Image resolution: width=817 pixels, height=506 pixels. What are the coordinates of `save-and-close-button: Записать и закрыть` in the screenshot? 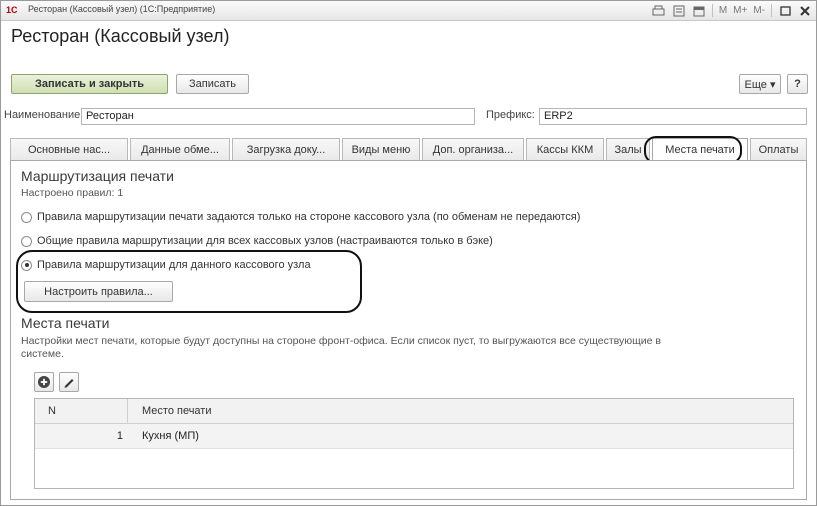 It's located at (89, 84).